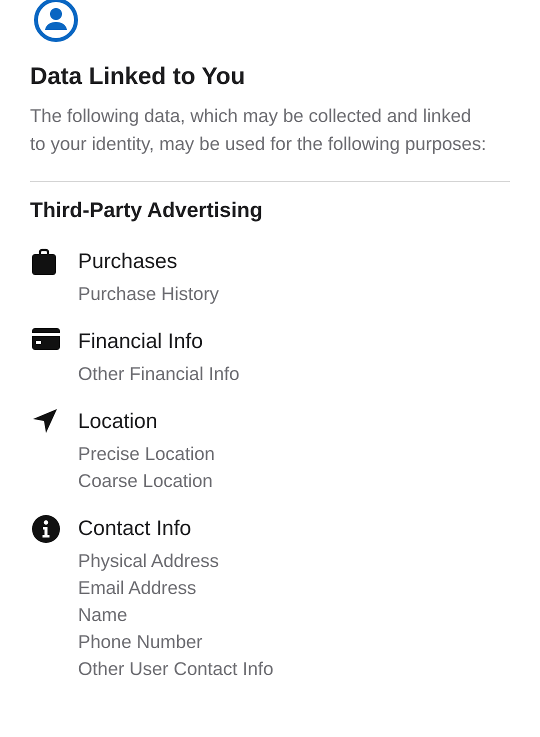 This screenshot has height=737, width=540. What do you see at coordinates (176, 669) in the screenshot?
I see `data-type-text: Other User Contact Info` at bounding box center [176, 669].